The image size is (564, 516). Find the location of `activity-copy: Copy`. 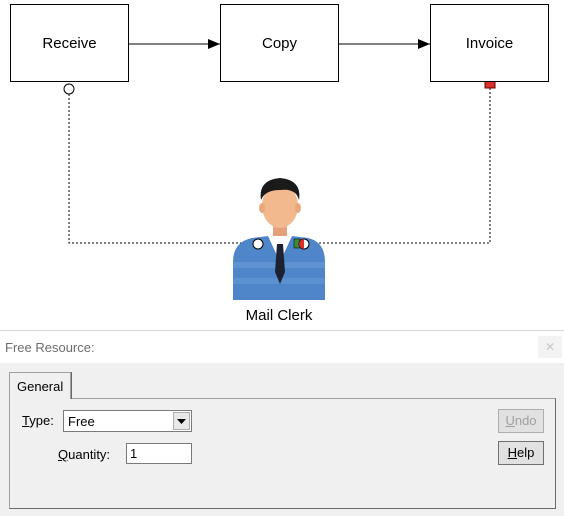

activity-copy: Copy is located at coordinates (279, 43).